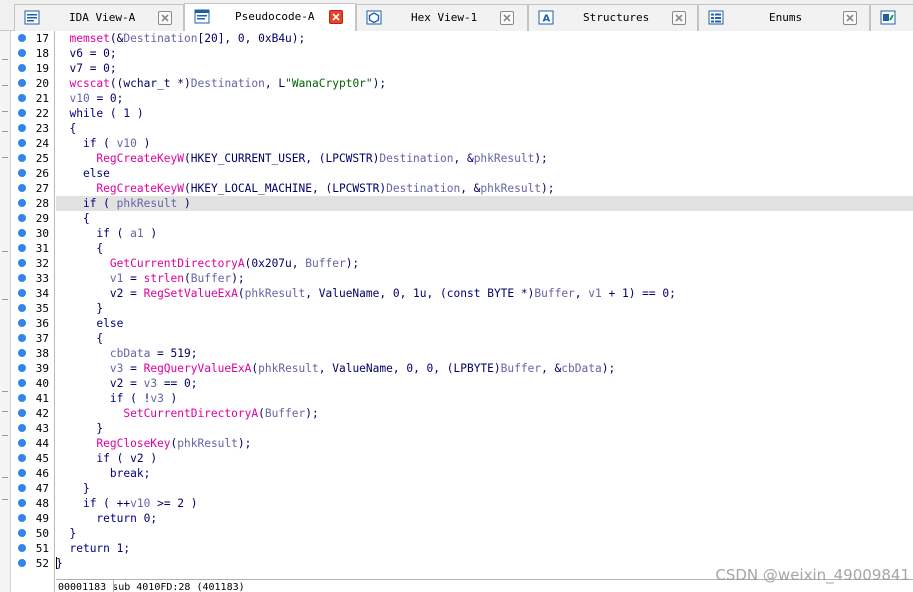  What do you see at coordinates (33, 503) in the screenshot?
I see `line-number-row: 48` at bounding box center [33, 503].